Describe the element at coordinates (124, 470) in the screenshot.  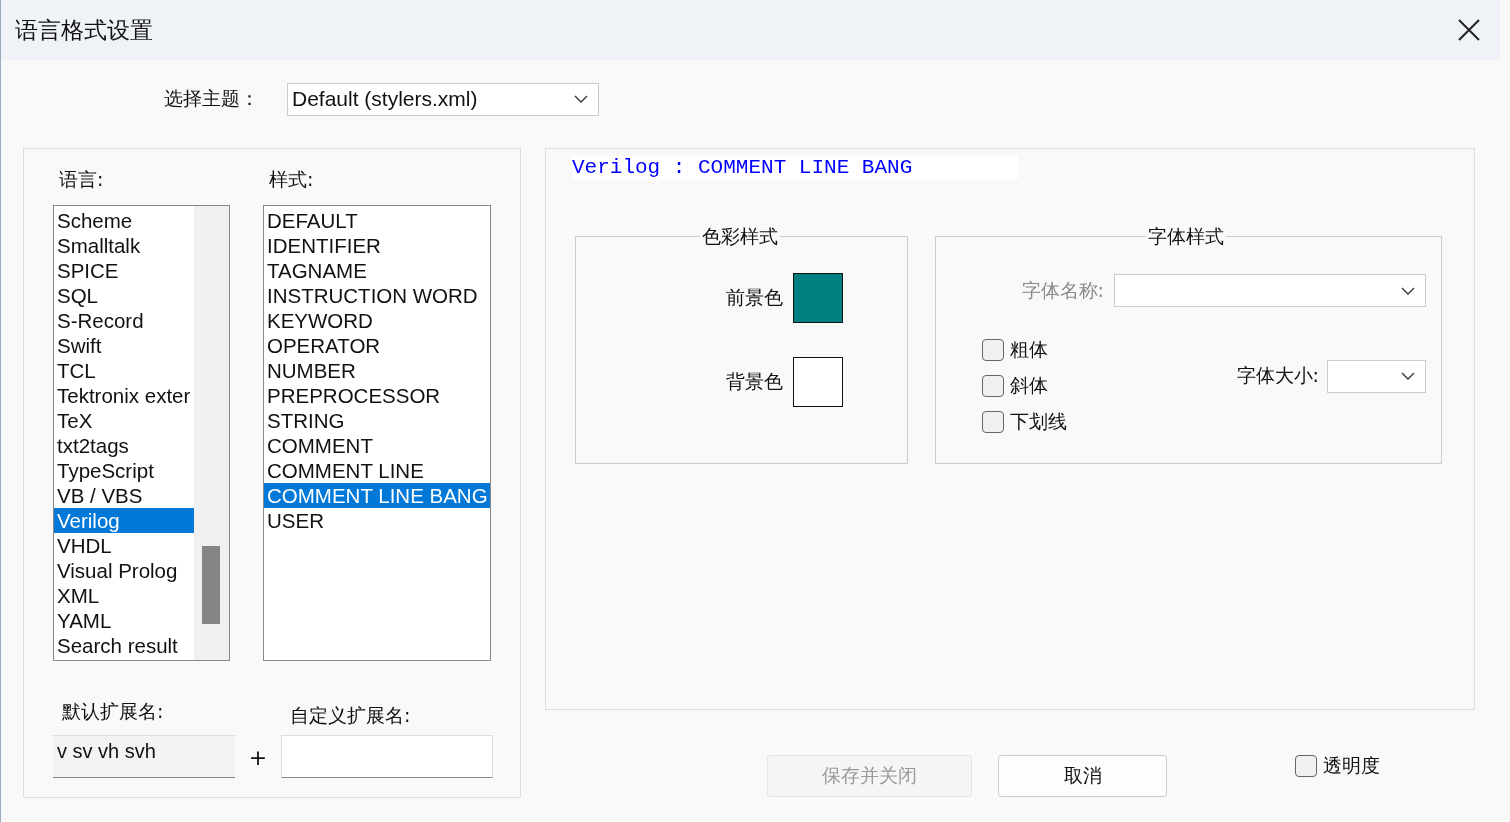
I see `language-item: TypeScript` at that location.